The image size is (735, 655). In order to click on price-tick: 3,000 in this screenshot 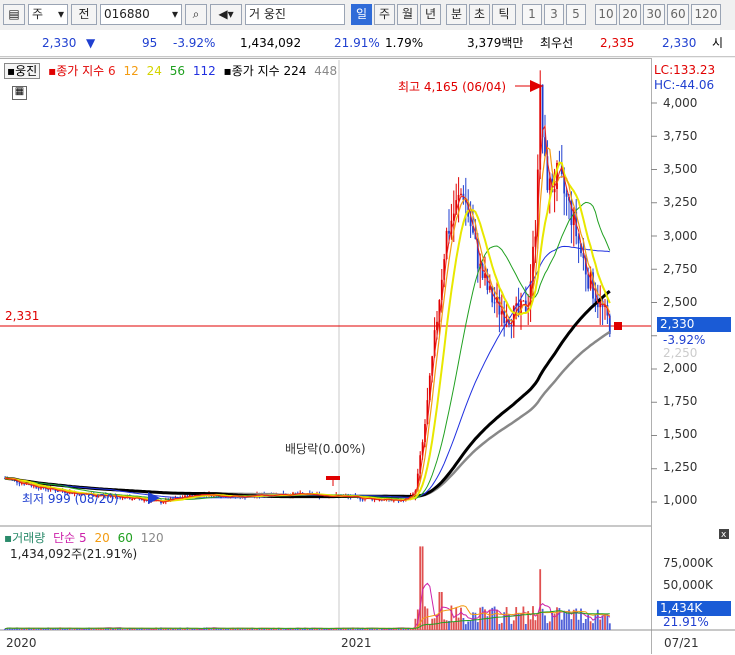, I will do `click(680, 236)`.